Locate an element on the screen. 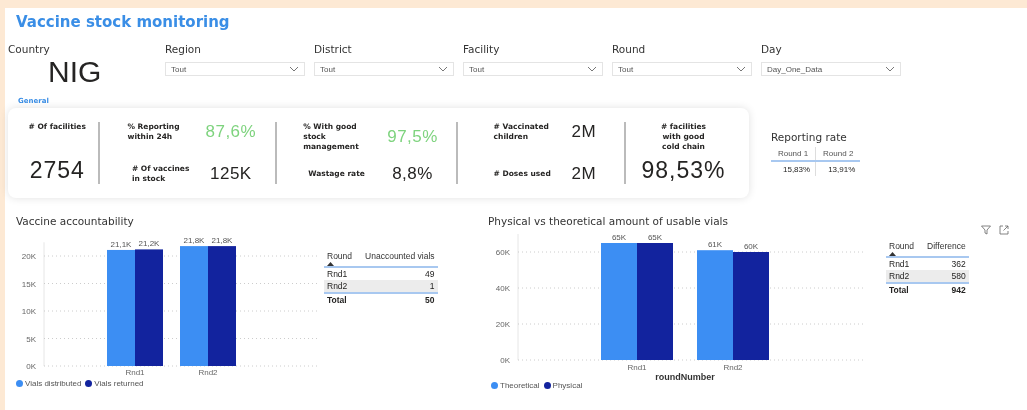  filter-icon is located at coordinates (985, 230).